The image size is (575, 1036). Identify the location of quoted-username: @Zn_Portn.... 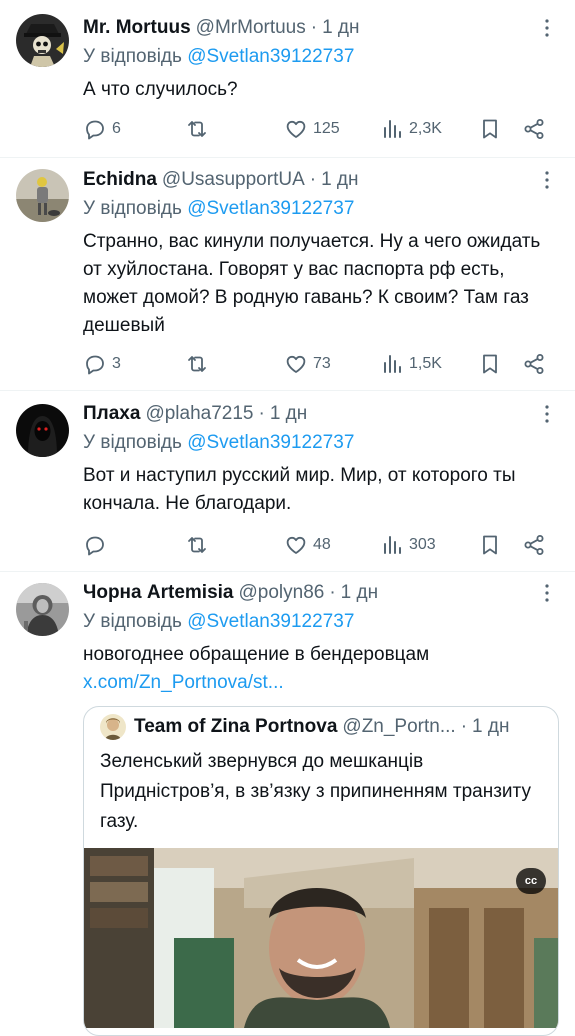
(399, 726).